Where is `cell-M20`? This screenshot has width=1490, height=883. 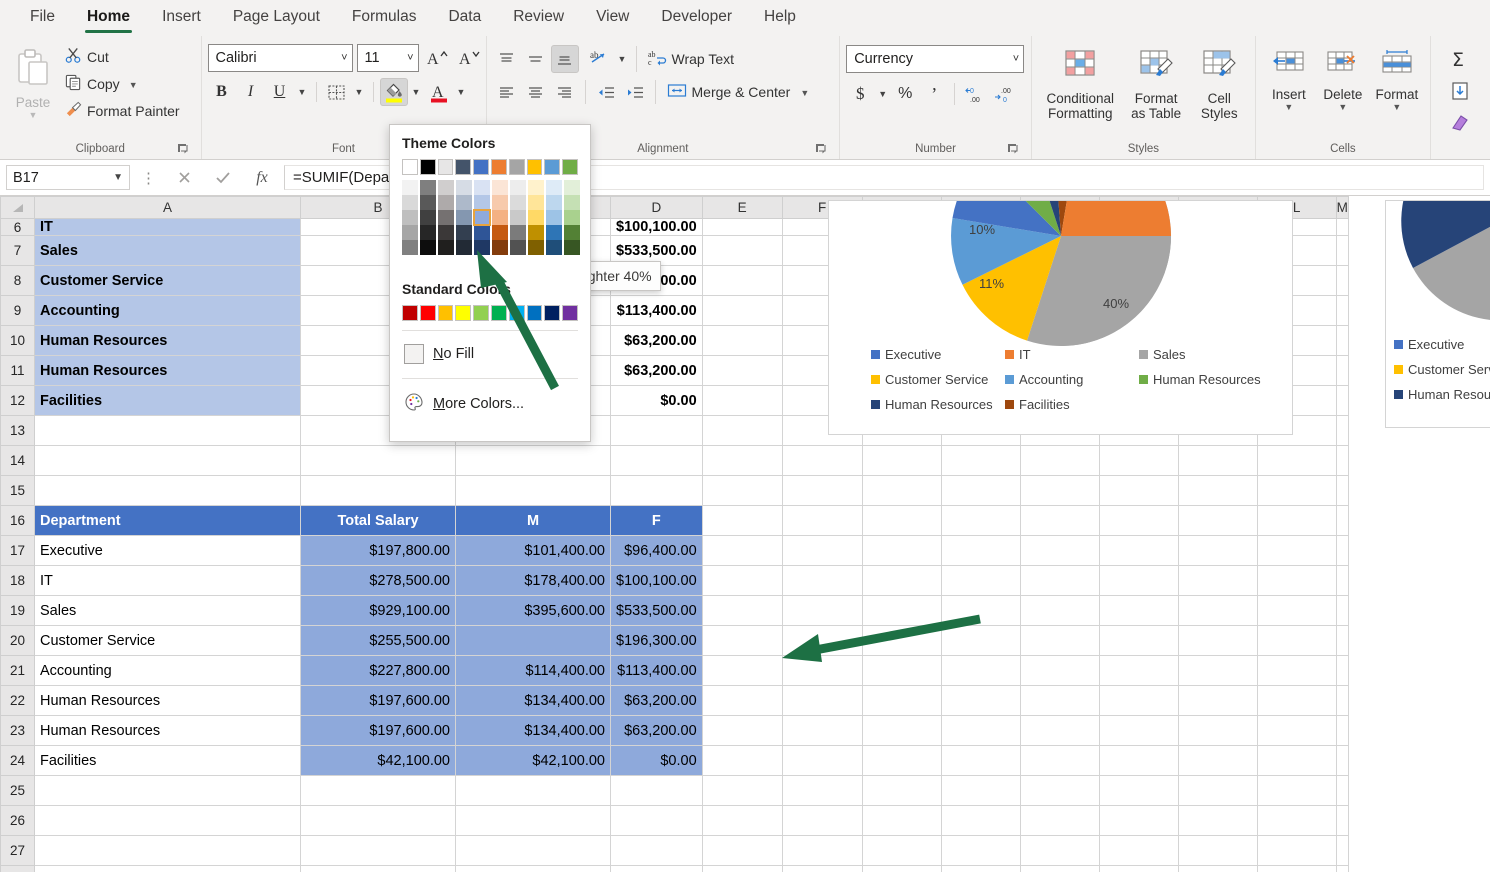 cell-M20 is located at coordinates (1342, 640).